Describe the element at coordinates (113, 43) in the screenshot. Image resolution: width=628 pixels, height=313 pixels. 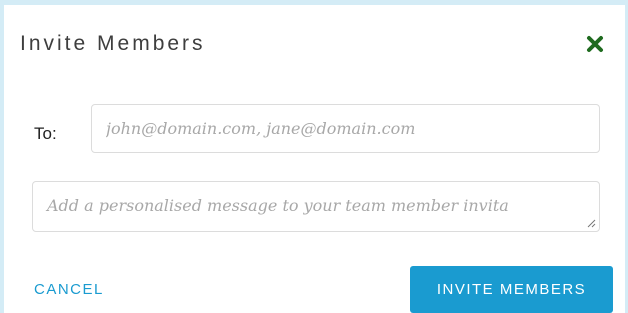
I see `dialog-title: Invite Members` at that location.